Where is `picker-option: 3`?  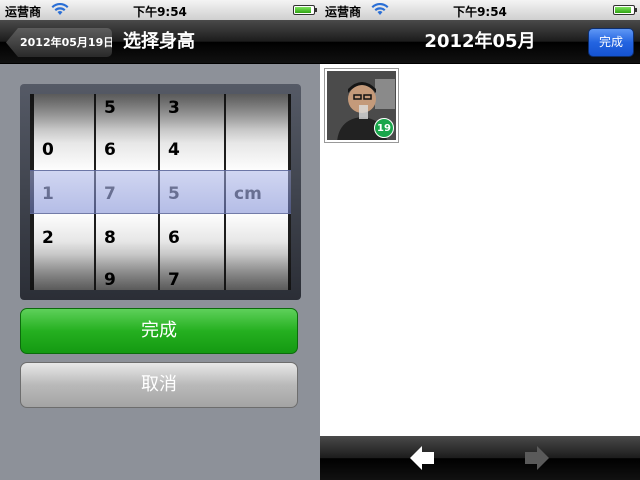 picker-option: 3 is located at coordinates (174, 108).